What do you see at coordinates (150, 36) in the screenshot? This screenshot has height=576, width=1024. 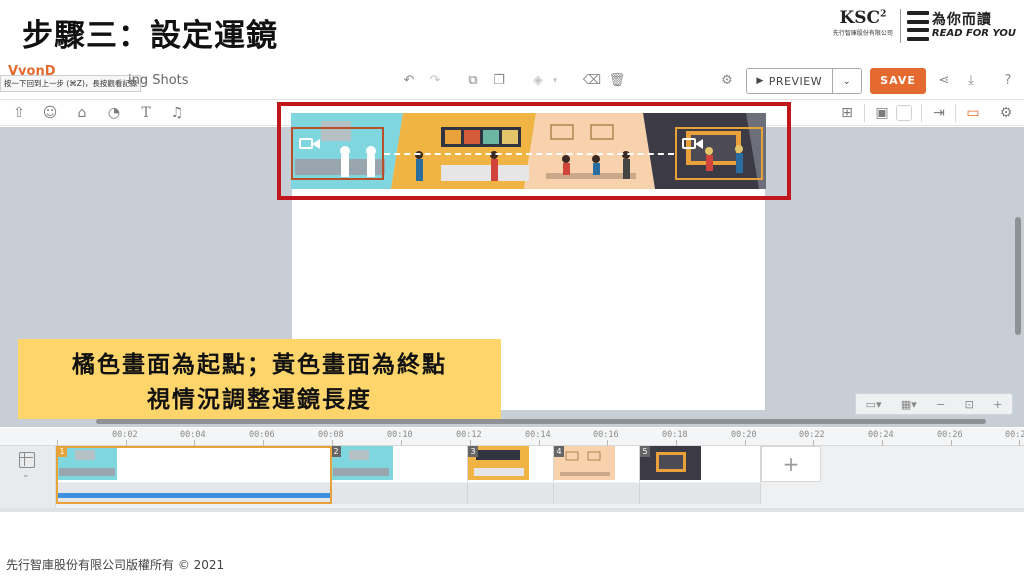 I see `slide-title: 步驟三：設定運鏡` at bounding box center [150, 36].